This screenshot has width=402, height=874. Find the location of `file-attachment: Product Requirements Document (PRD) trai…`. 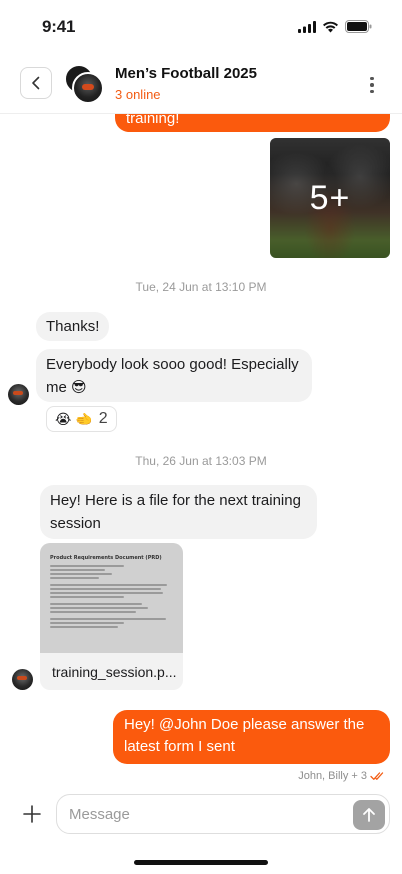

file-attachment: Product Requirements Document (PRD) trai… is located at coordinates (111, 616).